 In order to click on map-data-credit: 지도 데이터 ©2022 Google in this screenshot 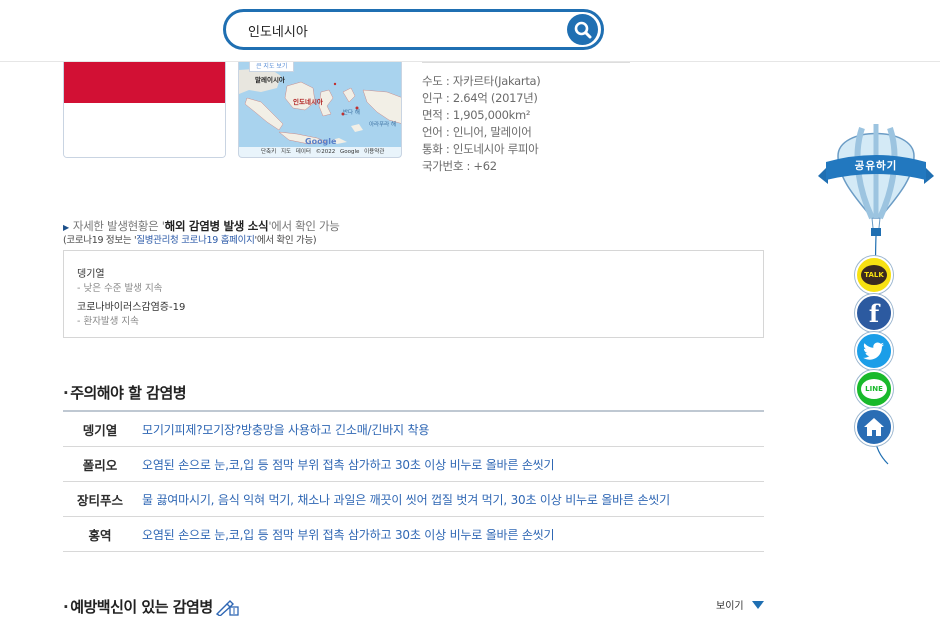, I will do `click(320, 152)`.